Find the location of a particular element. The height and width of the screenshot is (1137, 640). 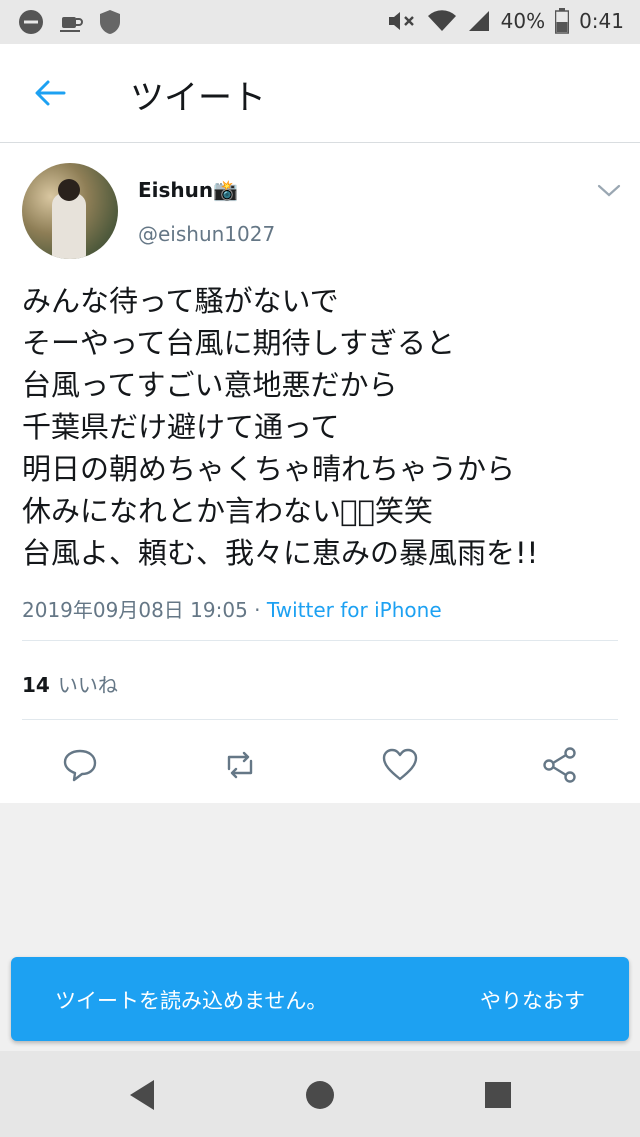

home-circle-icon is located at coordinates (320, 1095).